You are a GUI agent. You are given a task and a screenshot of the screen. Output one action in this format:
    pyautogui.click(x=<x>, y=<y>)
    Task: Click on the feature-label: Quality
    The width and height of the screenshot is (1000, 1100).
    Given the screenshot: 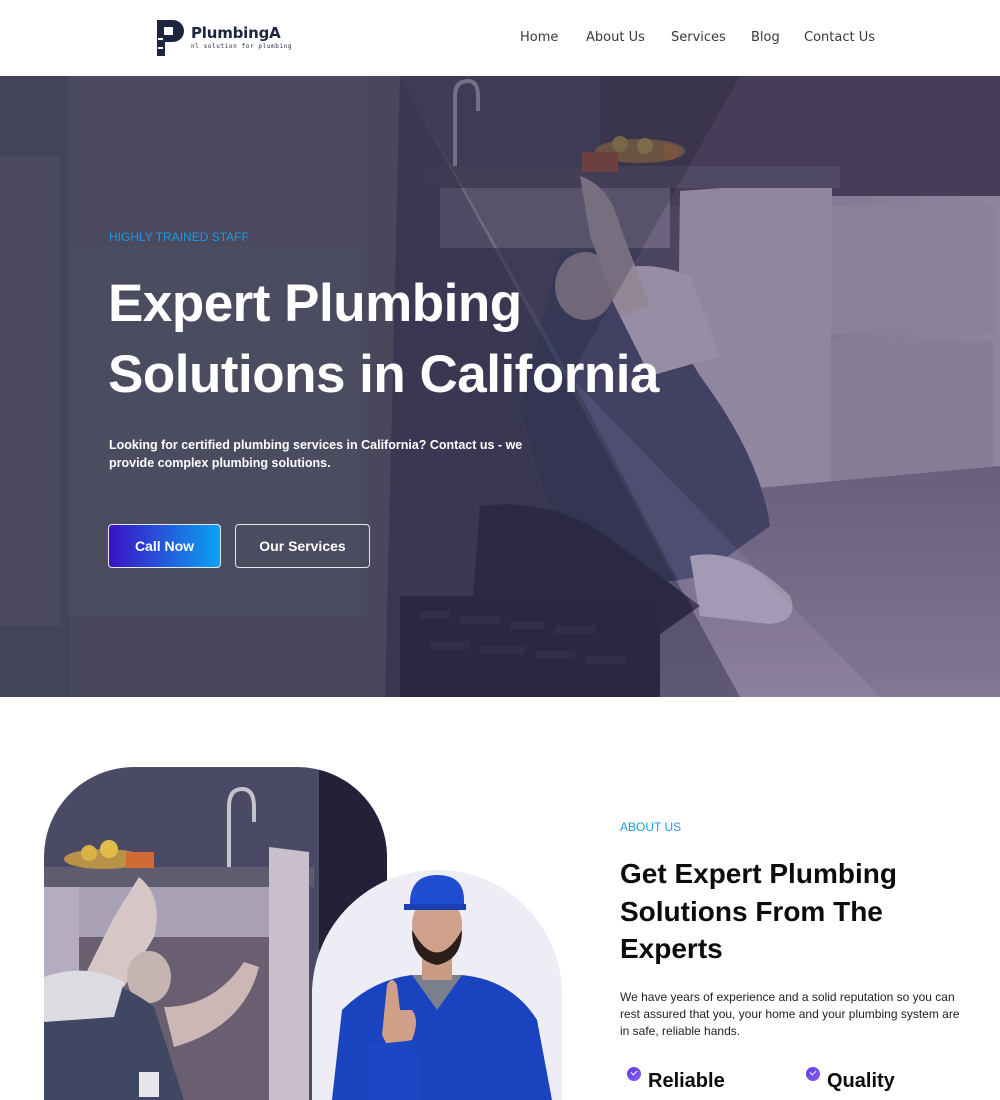 What is the action you would take?
    pyautogui.click(x=861, y=1081)
    